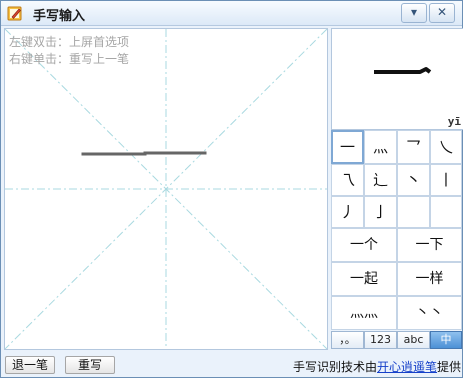 This screenshot has height=378, width=463. I want to click on candidate-7: 丶, so click(413, 180).